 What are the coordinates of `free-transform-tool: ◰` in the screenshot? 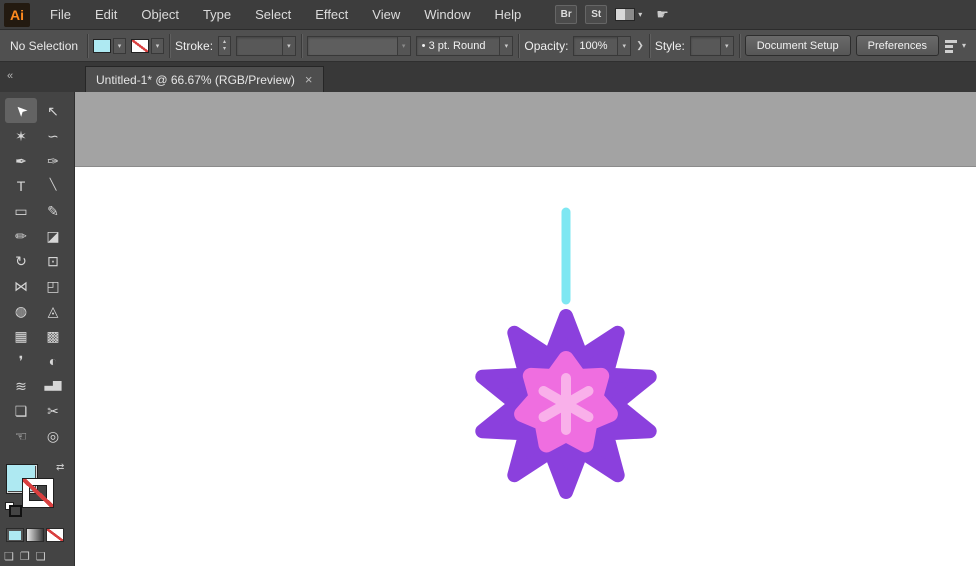 It's located at (53, 285).